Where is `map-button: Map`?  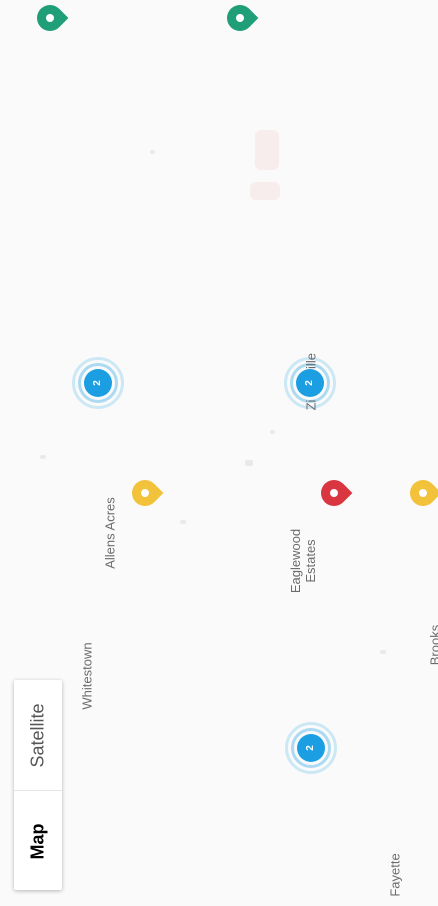 map-button: Map is located at coordinates (38, 840).